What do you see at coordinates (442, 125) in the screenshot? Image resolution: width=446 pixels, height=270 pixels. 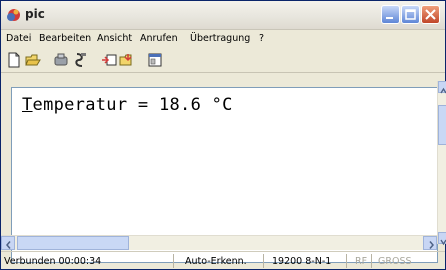 I see `vertical-scroll-thumb` at bounding box center [442, 125].